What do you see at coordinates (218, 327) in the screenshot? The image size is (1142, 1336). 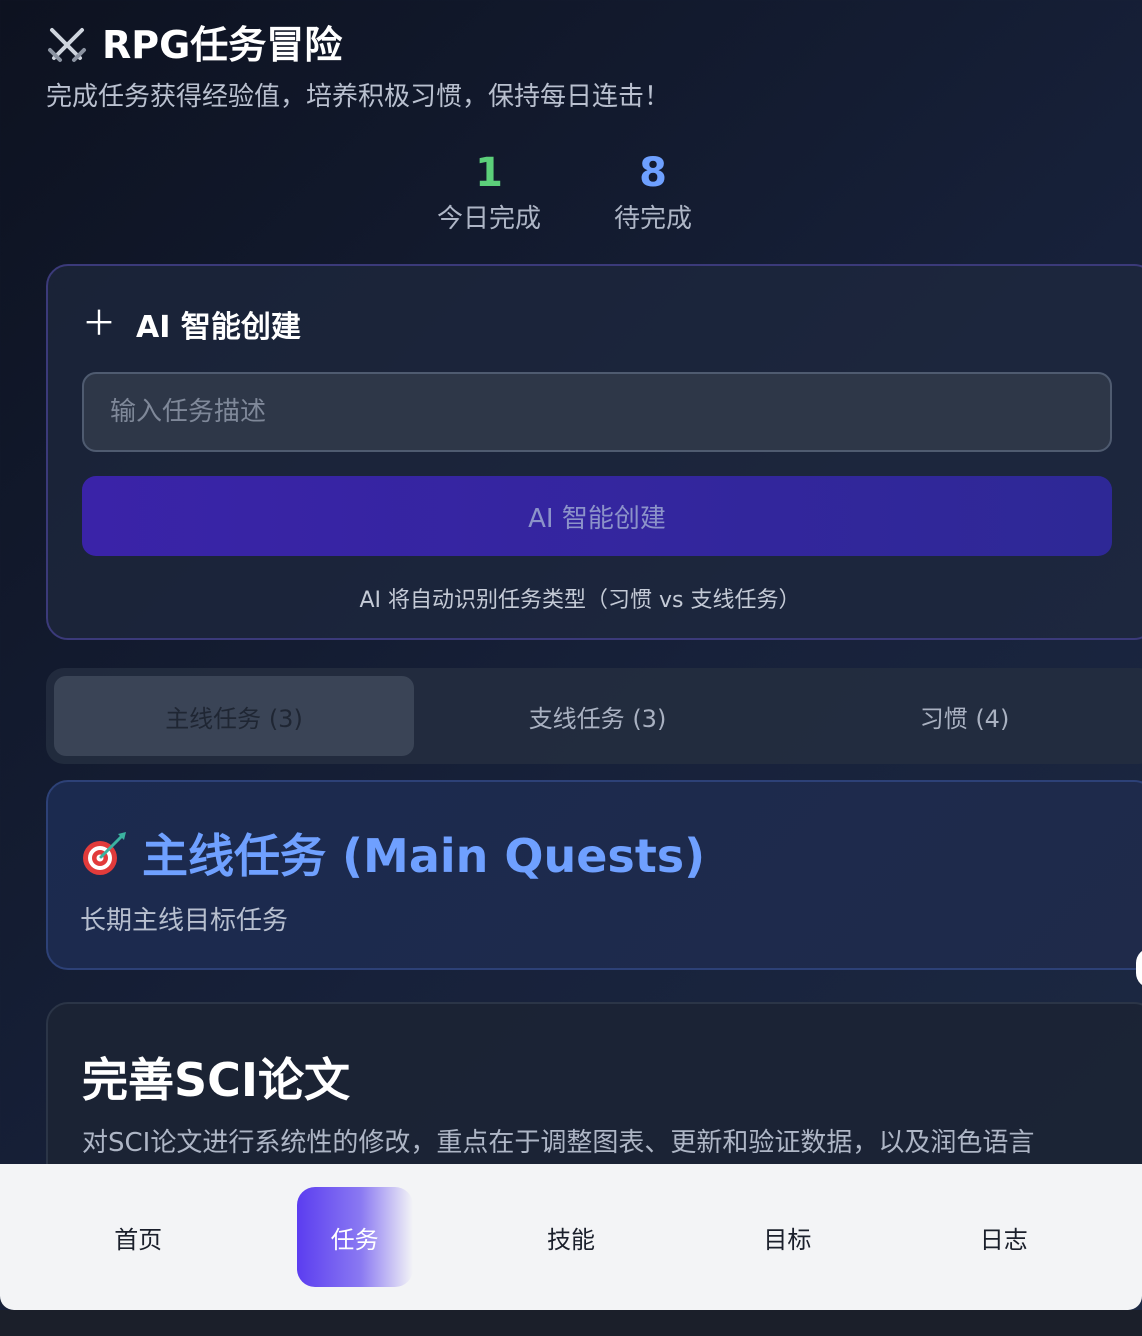 I see `ai-create-heading-text: AI 智能创建` at bounding box center [218, 327].